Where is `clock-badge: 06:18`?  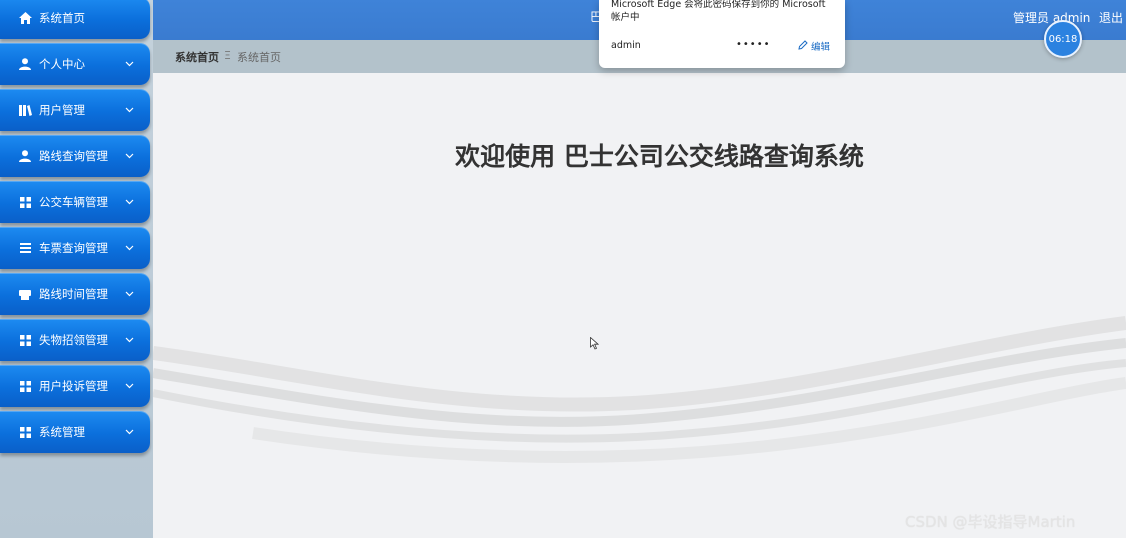 clock-badge: 06:18 is located at coordinates (1063, 39).